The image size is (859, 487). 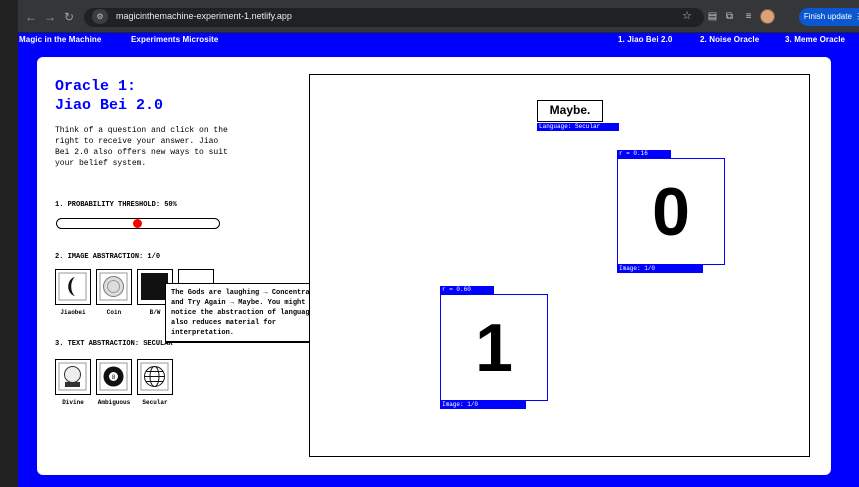 I want to click on image-option-caption: Coin, so click(x=114, y=312).